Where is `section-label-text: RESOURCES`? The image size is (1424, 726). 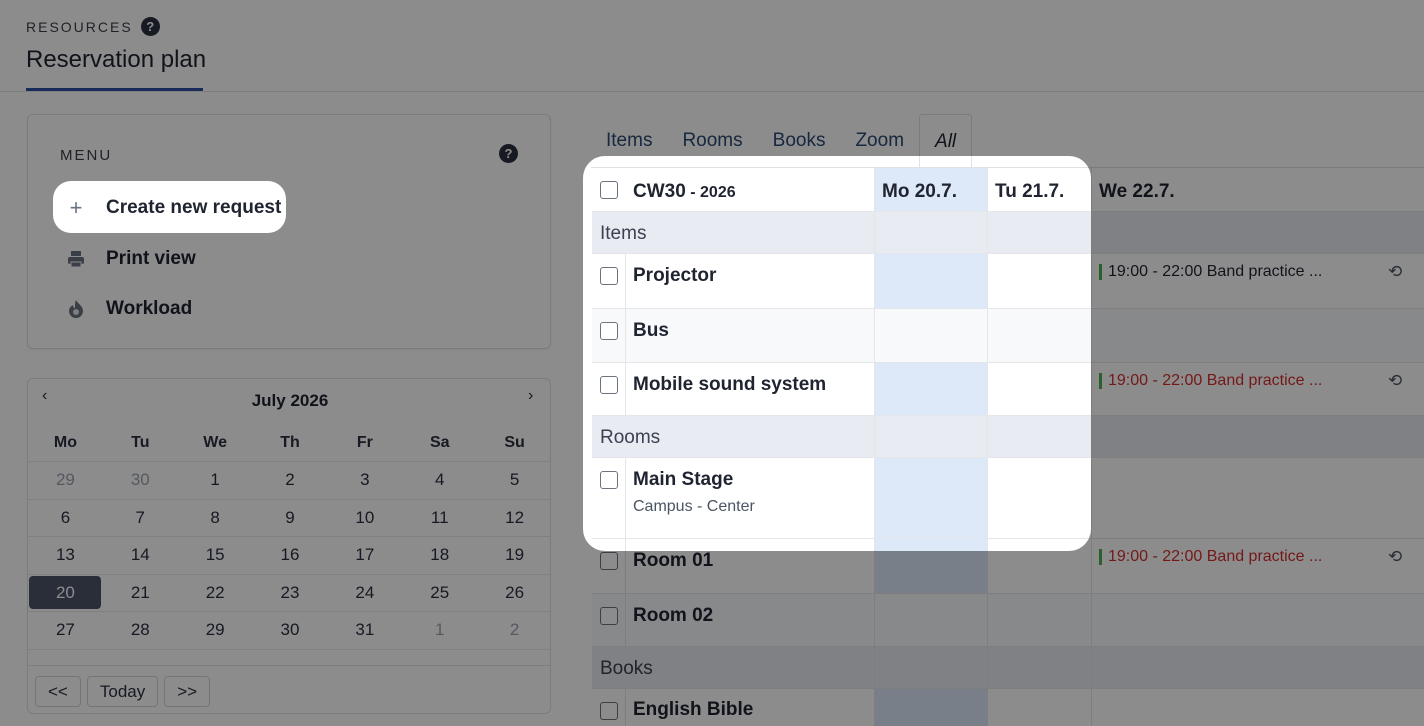
section-label-text: RESOURCES is located at coordinates (79, 26).